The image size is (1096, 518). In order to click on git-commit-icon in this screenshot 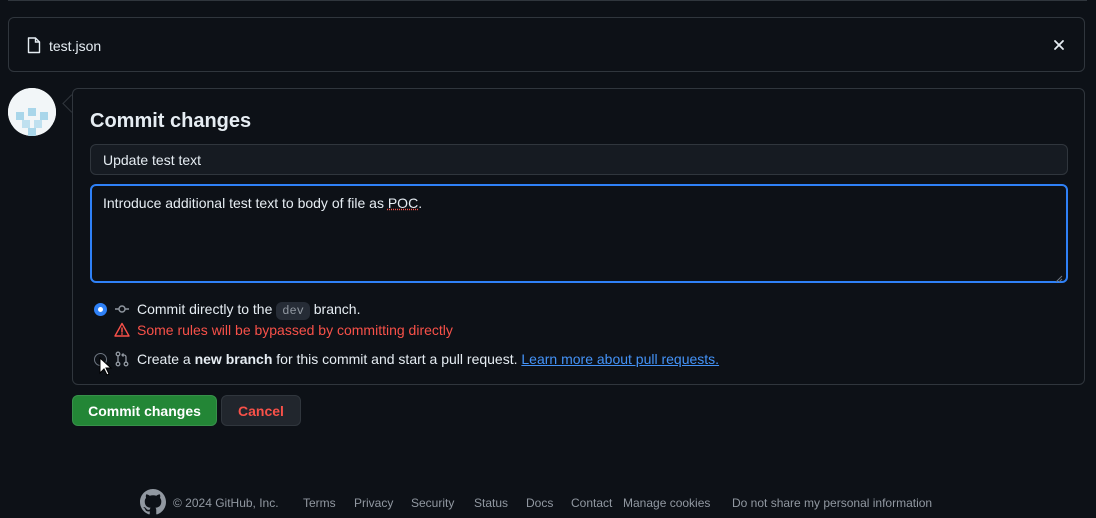, I will do `click(122, 309)`.